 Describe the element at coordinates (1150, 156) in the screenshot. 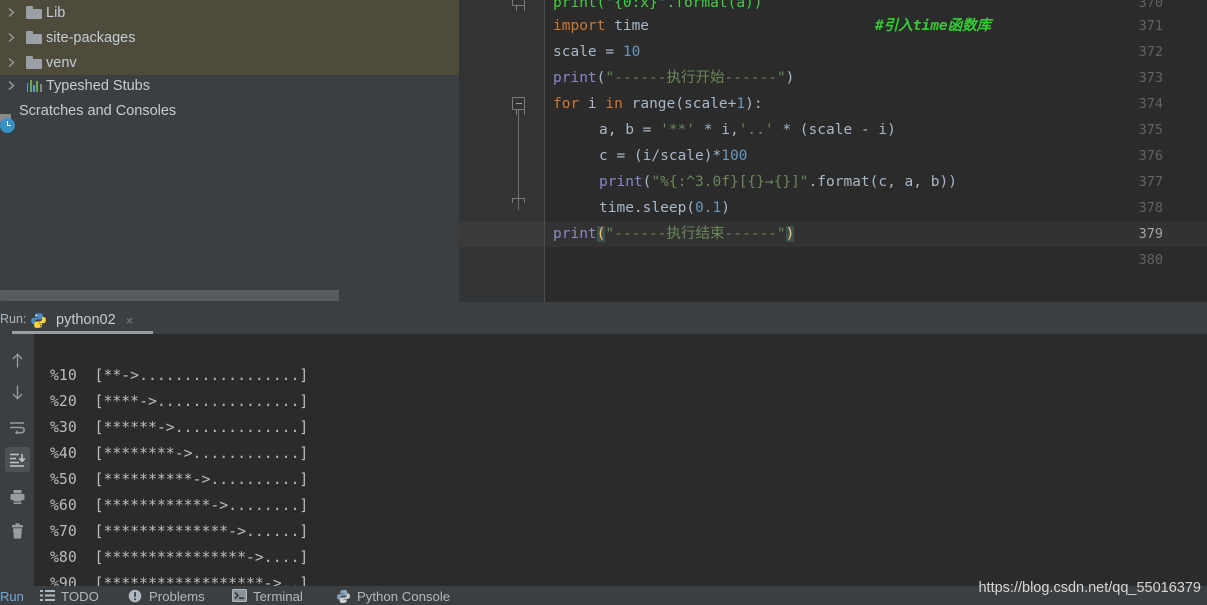

I see `line-number: 376` at that location.